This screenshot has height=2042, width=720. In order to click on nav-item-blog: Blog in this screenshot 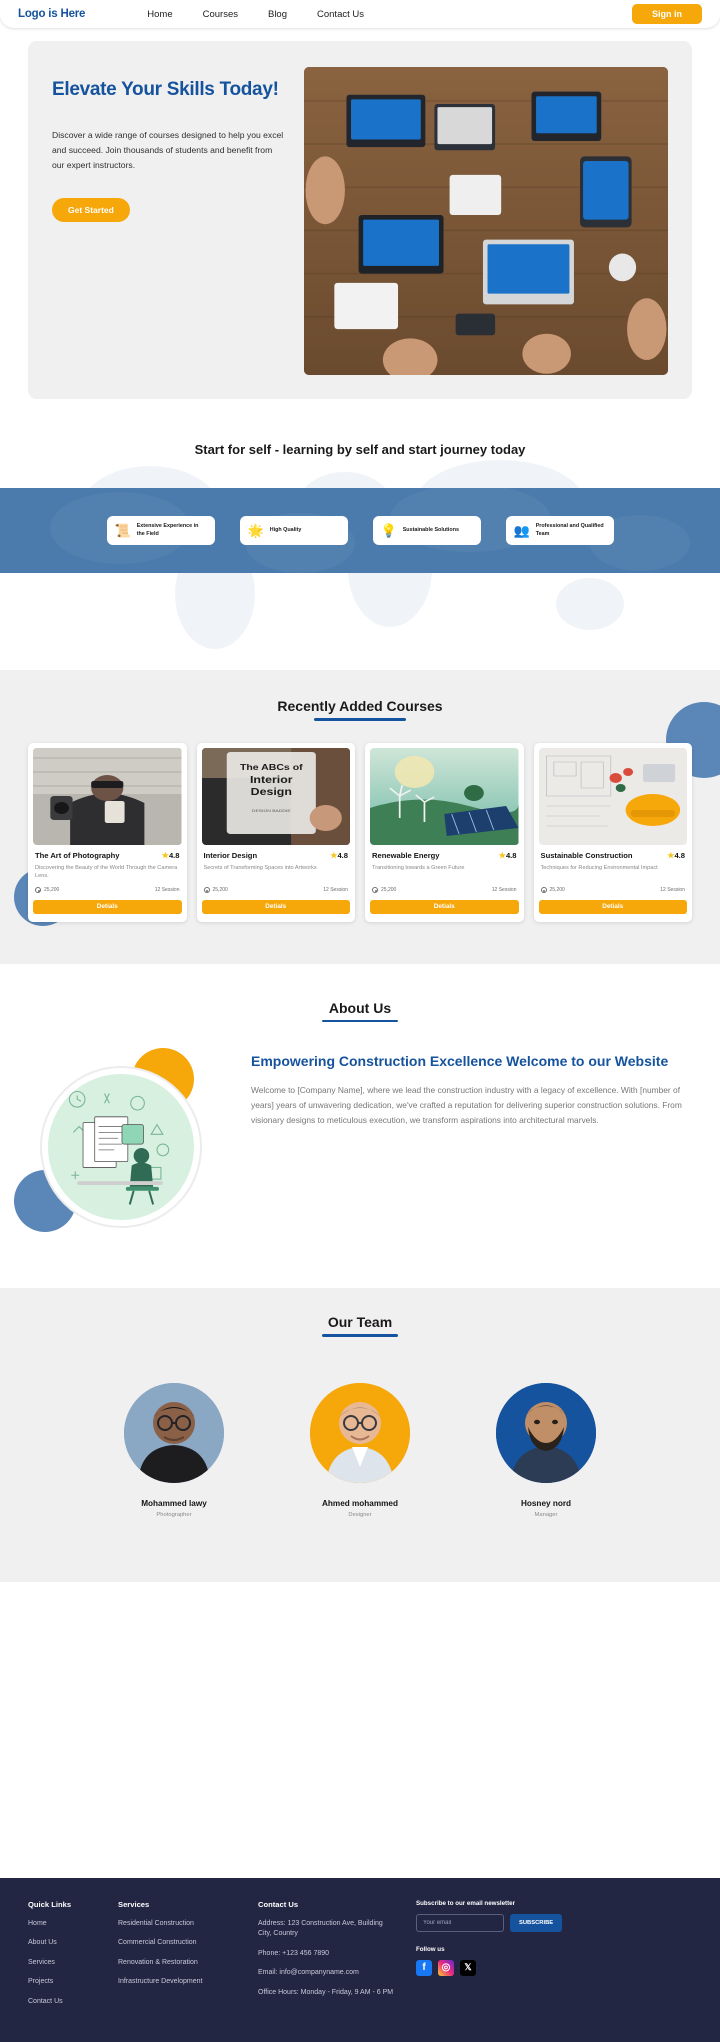, I will do `click(277, 14)`.